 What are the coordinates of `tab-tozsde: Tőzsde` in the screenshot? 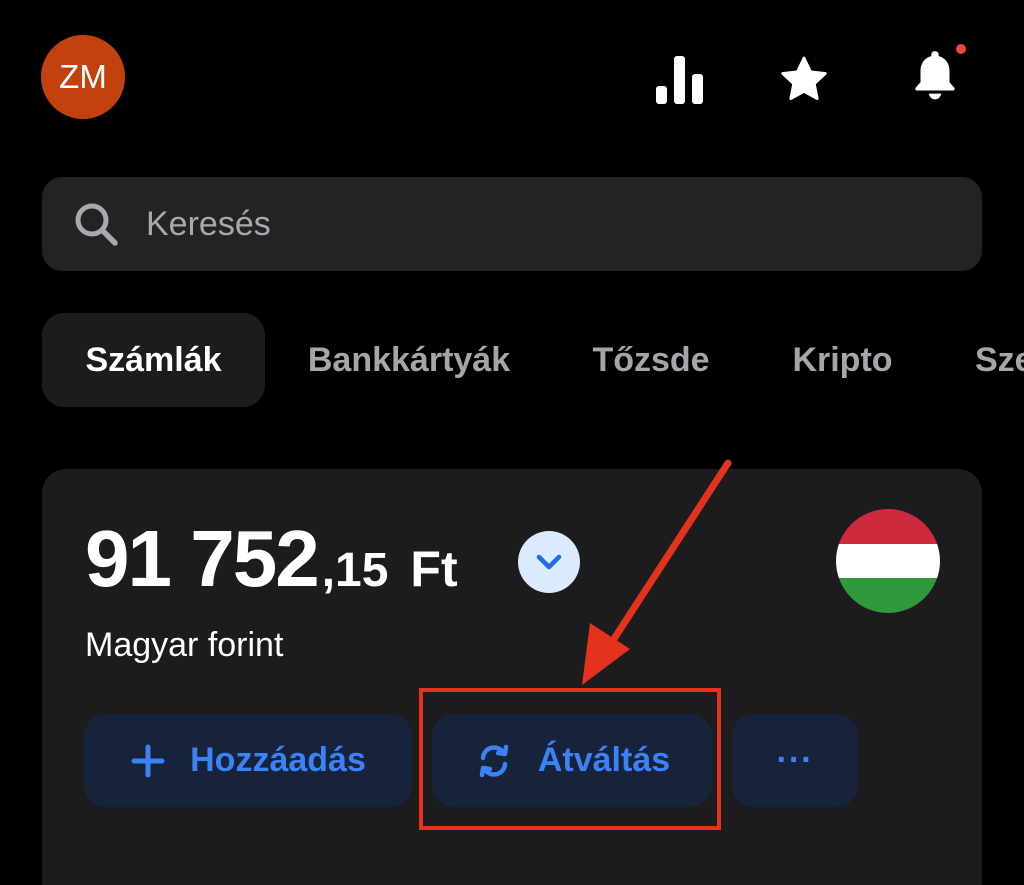 It's located at (651, 360).